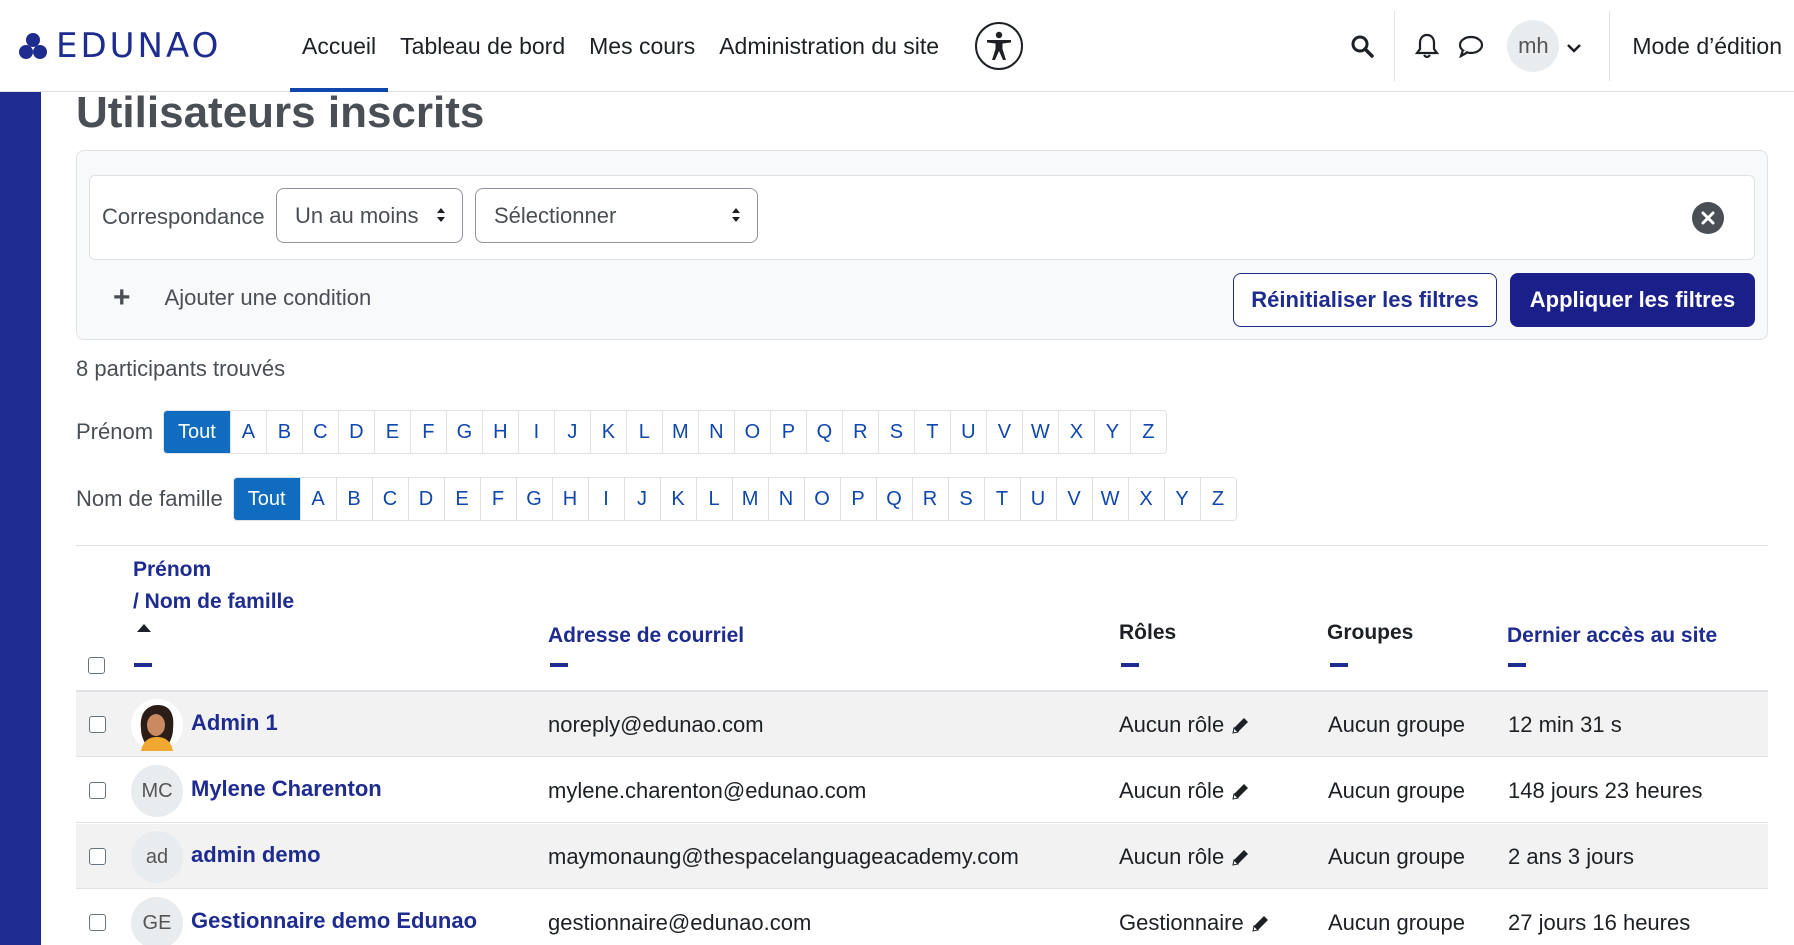 The image size is (1794, 945). What do you see at coordinates (1632, 300) in the screenshot?
I see `apply-filters-button: Appliquer les filtres` at bounding box center [1632, 300].